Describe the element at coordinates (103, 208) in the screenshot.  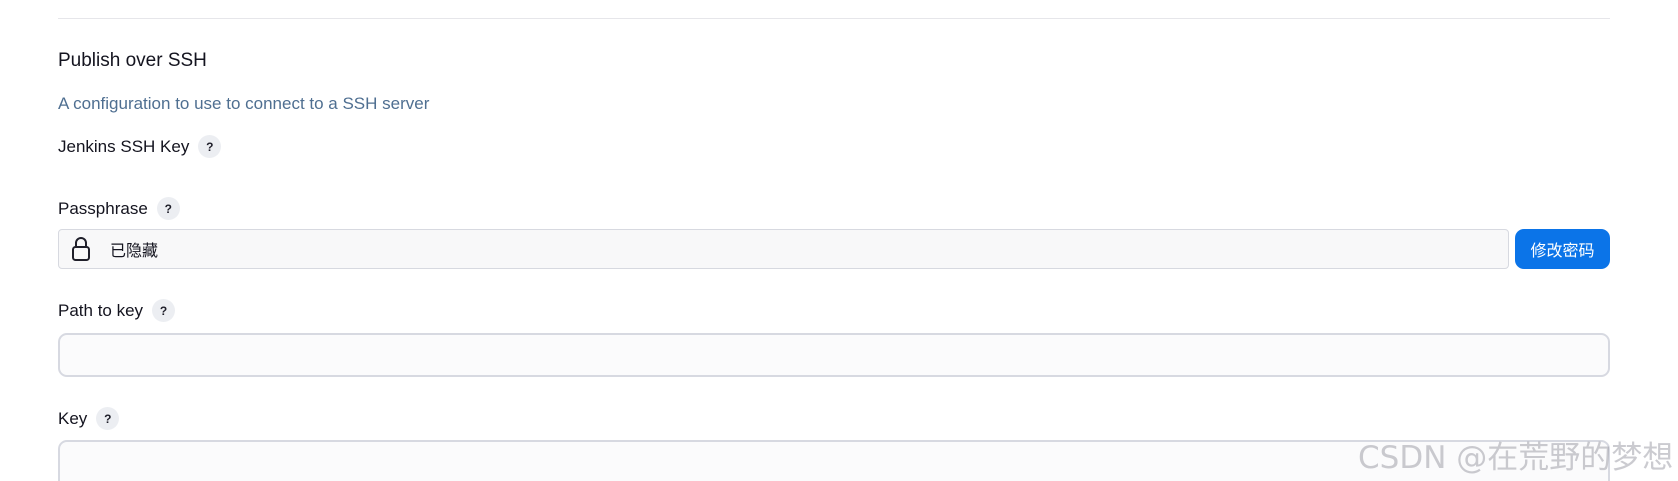
I see `passphrase-label: Passphrase` at that location.